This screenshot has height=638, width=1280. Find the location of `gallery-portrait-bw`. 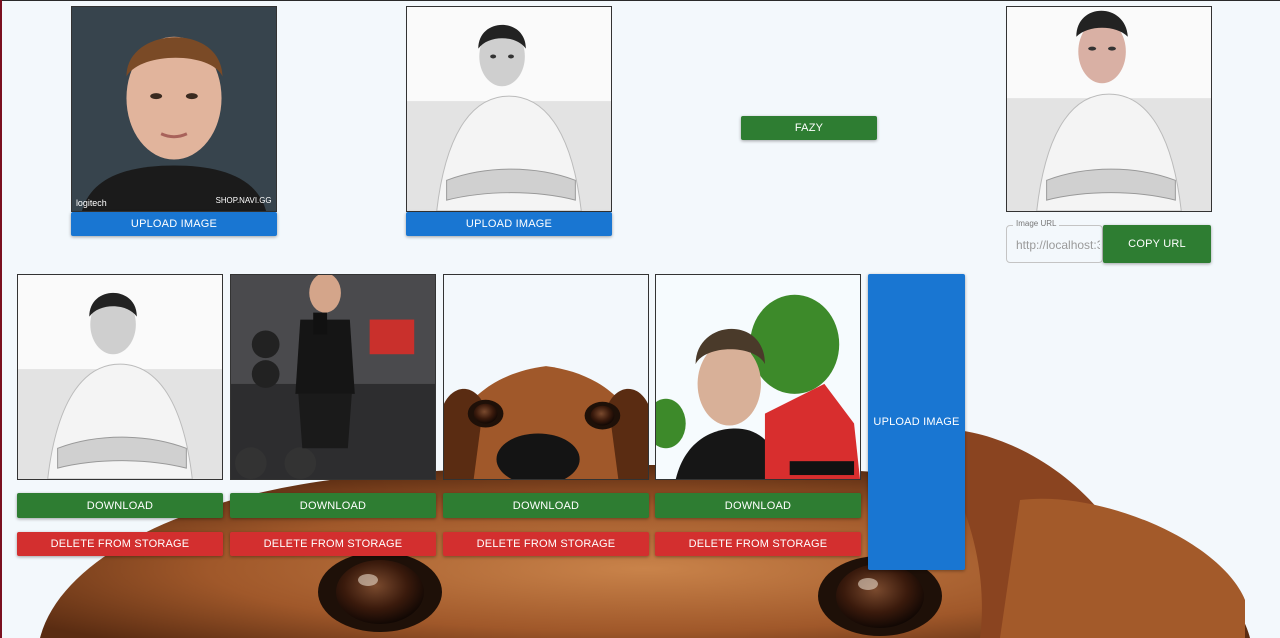

gallery-portrait-bw is located at coordinates (120, 377).